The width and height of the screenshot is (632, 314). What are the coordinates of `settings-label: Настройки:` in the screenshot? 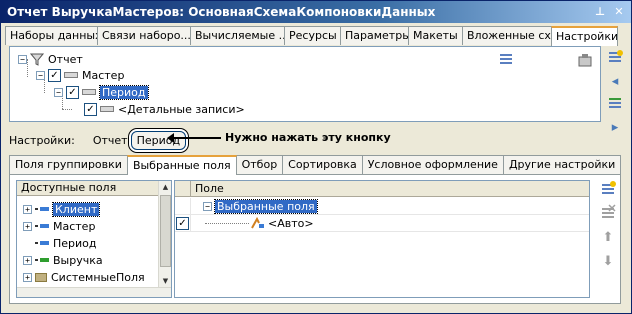 It's located at (42, 140).